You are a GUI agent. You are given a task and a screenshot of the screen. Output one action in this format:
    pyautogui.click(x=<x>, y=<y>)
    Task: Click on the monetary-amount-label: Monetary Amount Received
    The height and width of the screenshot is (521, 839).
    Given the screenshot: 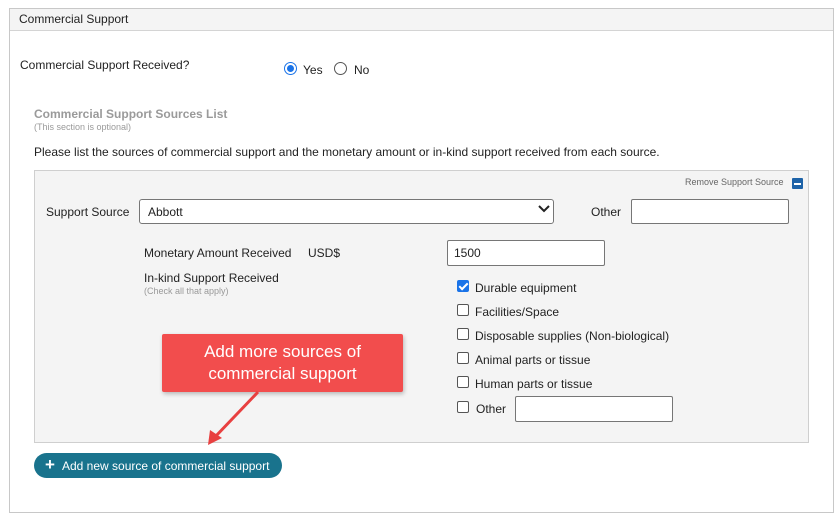 What is the action you would take?
    pyautogui.click(x=218, y=253)
    